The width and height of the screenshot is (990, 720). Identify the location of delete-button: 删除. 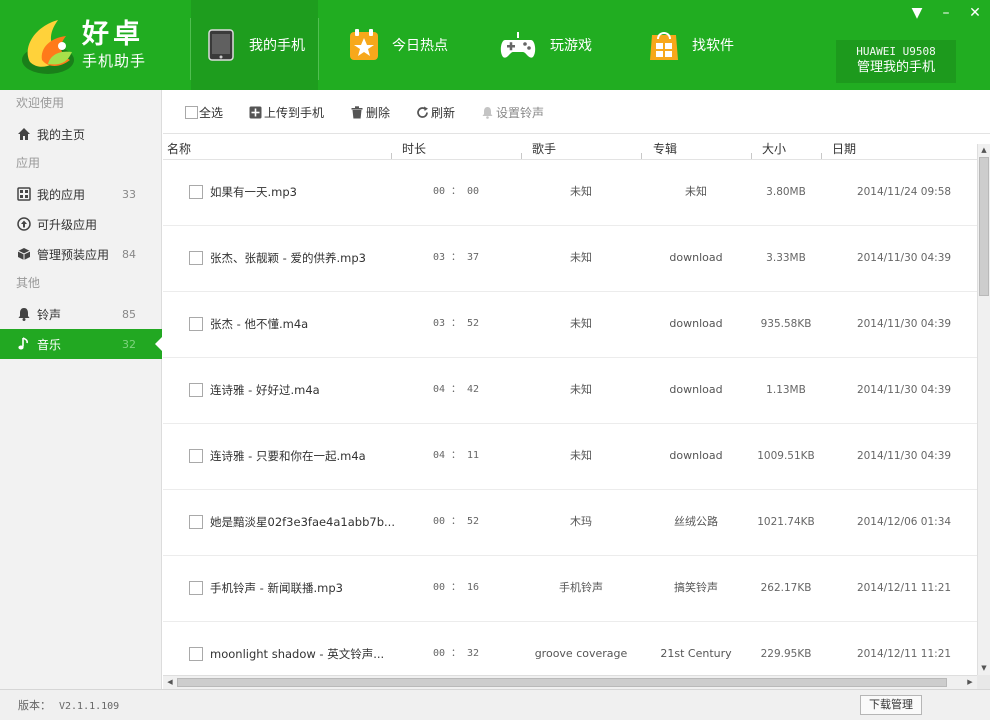
(370, 112).